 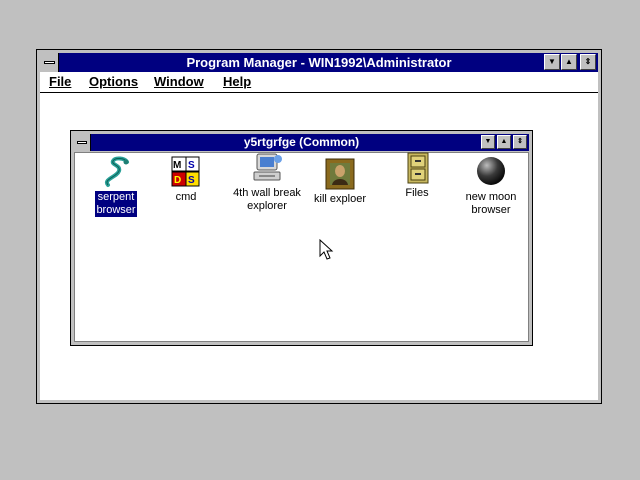 I want to click on program-item-kill-exploer: kill exploer, so click(x=340, y=181).